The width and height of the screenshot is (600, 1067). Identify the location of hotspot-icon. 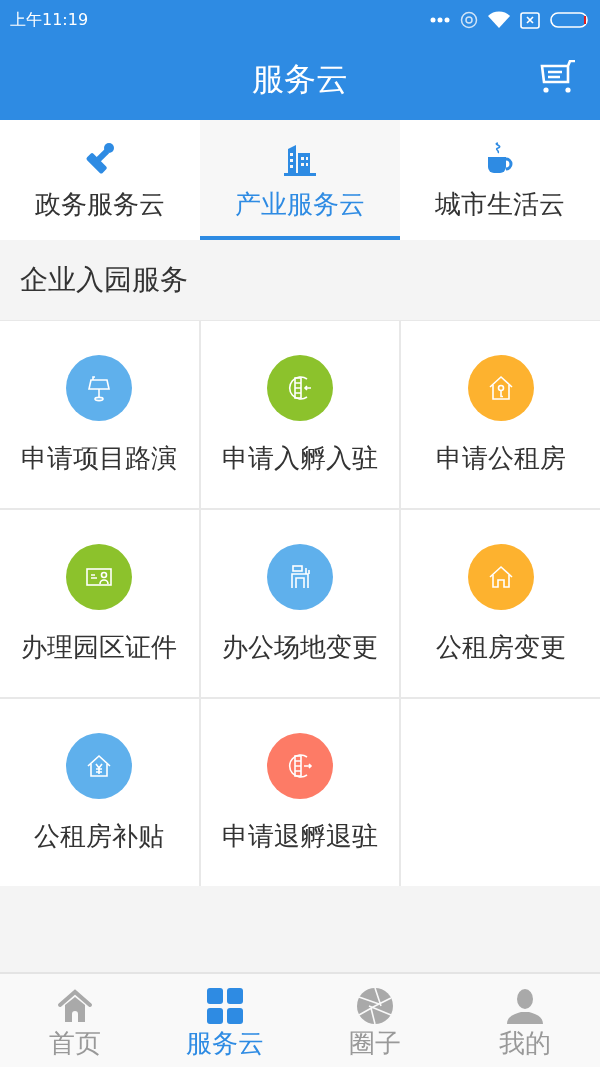
(469, 20).